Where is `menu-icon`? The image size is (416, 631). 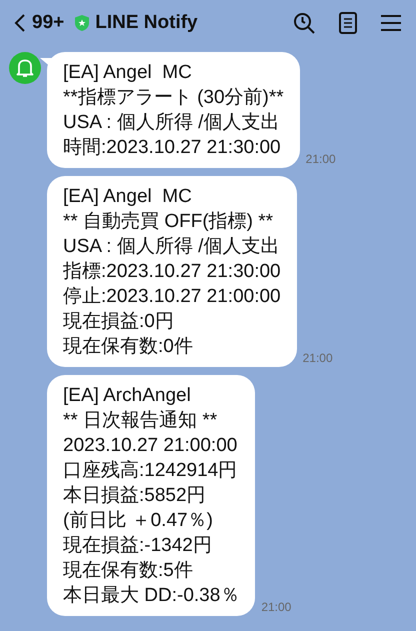 menu-icon is located at coordinates (391, 23).